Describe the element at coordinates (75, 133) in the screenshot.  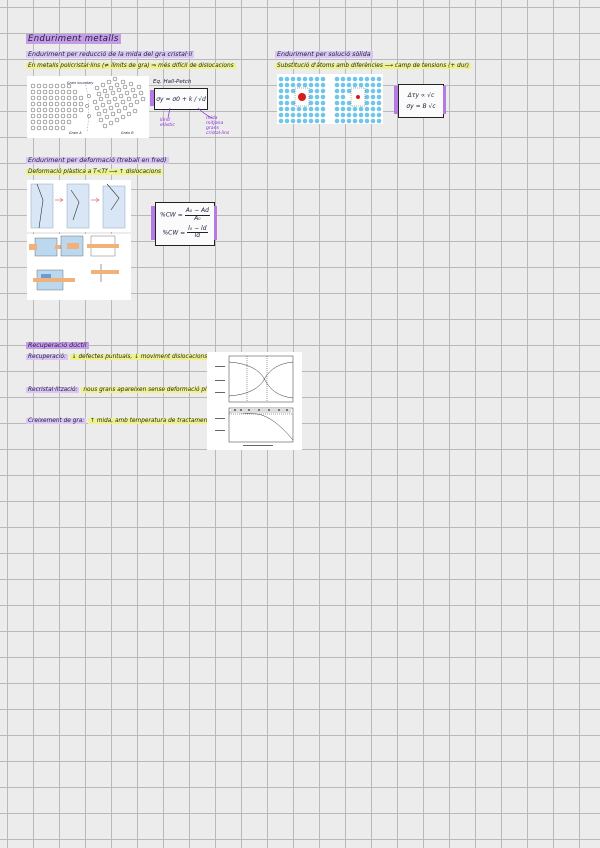
I see `figure-label-grain-a: Grain A` at that location.